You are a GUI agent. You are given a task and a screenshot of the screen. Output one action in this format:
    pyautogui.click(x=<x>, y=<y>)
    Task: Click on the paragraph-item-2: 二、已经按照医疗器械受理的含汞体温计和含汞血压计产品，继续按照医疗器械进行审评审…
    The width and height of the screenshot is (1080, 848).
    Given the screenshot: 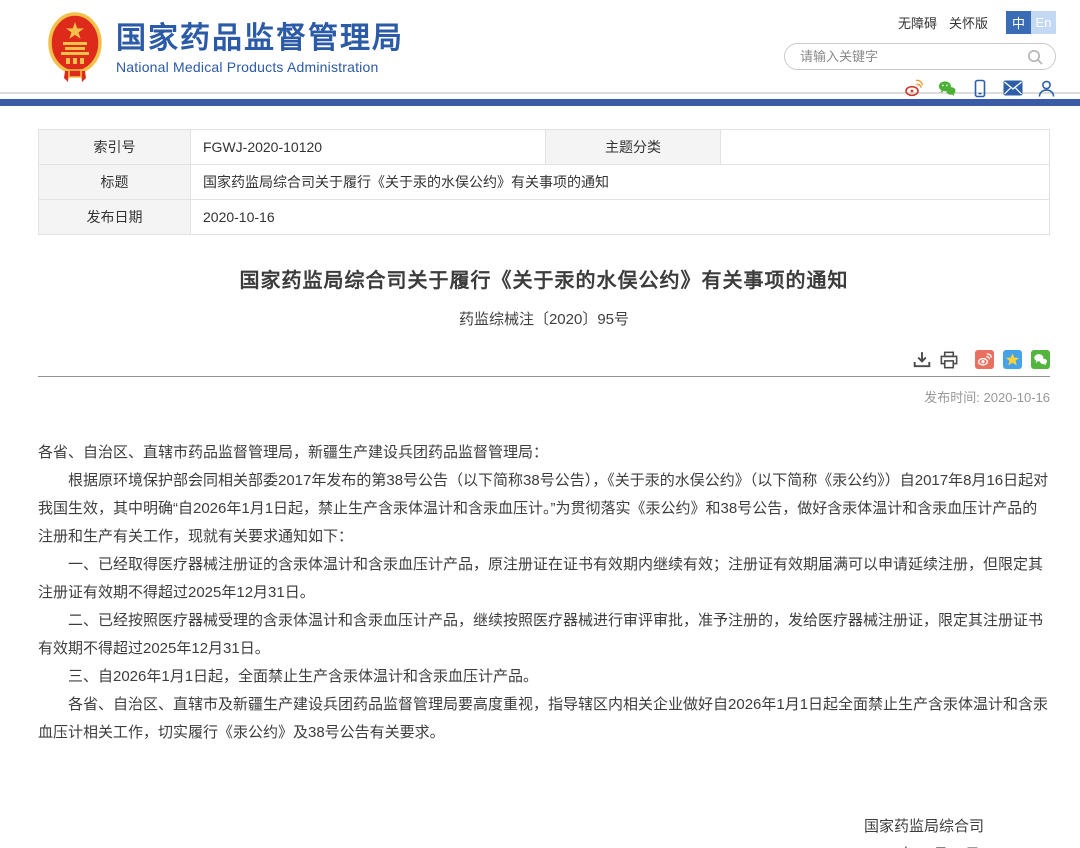 What is the action you would take?
    pyautogui.click(x=541, y=634)
    